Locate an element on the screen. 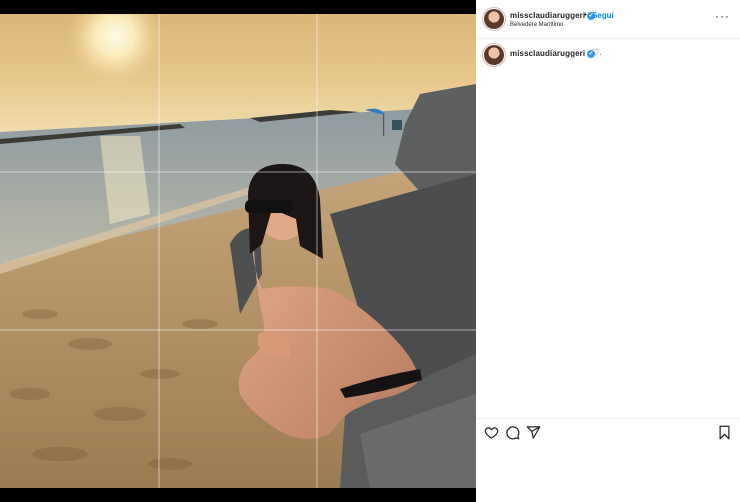  heart-icon is located at coordinates (491, 432).